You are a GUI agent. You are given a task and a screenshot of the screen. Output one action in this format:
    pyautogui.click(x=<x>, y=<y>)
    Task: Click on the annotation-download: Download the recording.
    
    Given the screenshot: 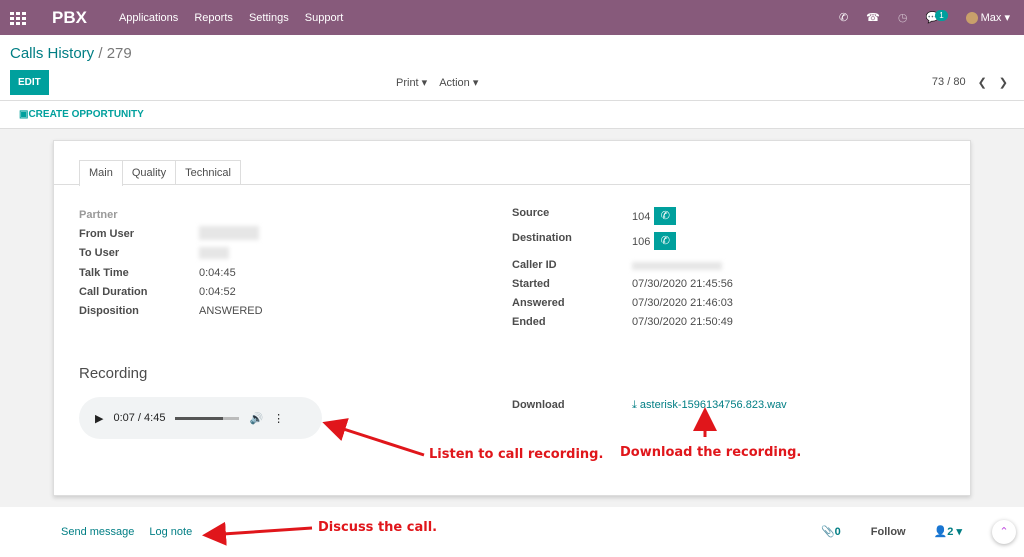 What is the action you would take?
    pyautogui.click(x=711, y=452)
    